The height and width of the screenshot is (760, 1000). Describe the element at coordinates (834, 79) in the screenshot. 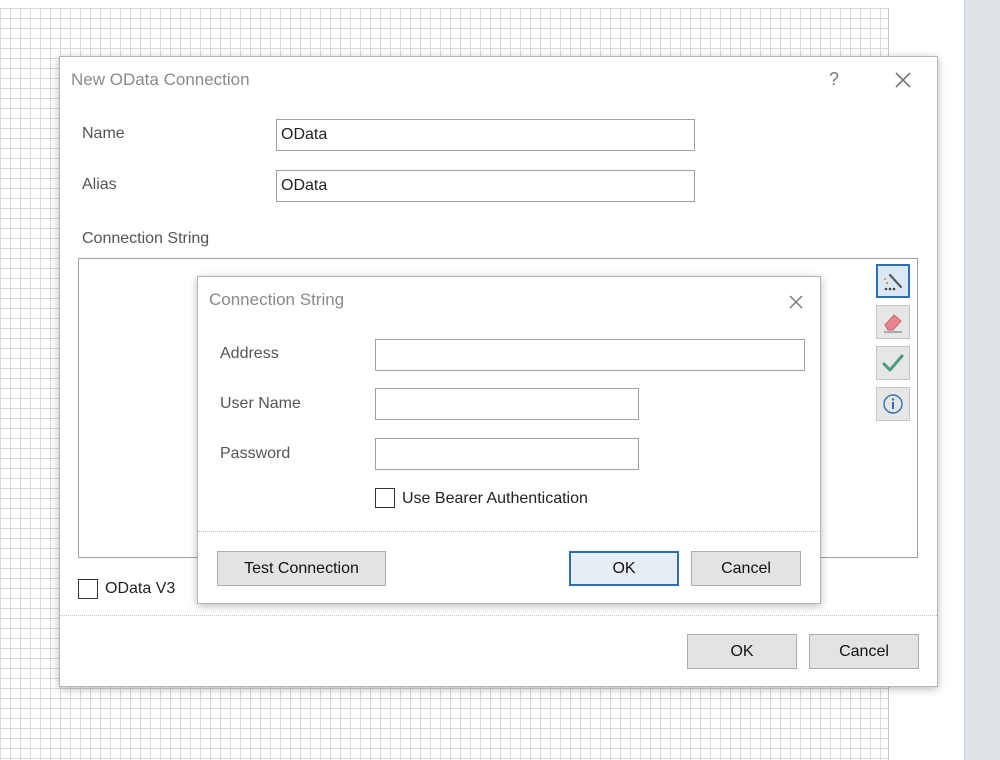

I see `help-icon: ?` at that location.